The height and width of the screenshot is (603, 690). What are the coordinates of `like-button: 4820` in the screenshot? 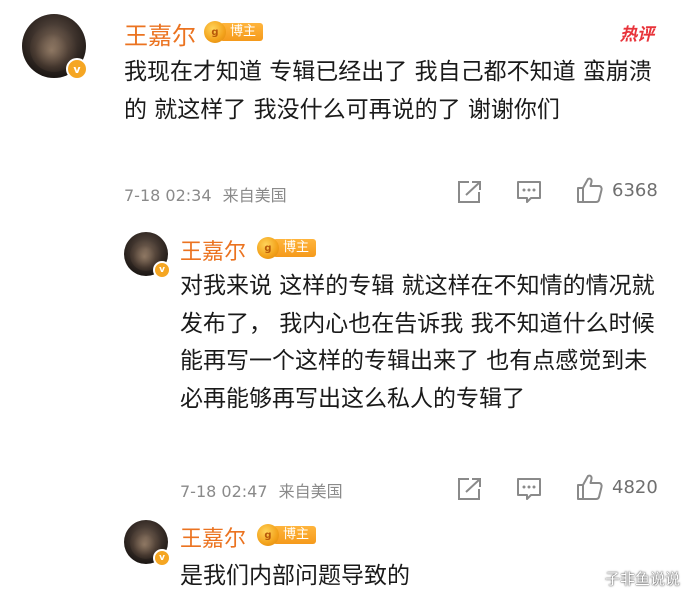 It's located at (617, 487).